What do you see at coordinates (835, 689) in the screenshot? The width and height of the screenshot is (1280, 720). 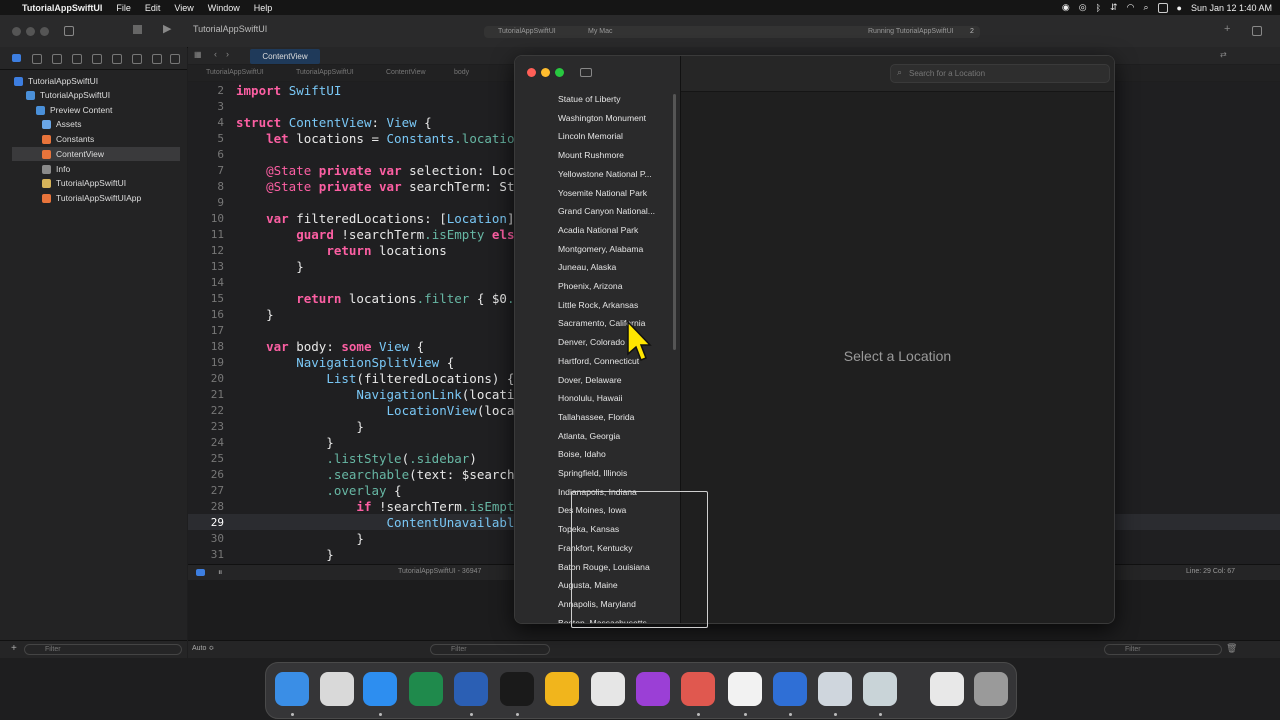 I see `quicktime-icon` at bounding box center [835, 689].